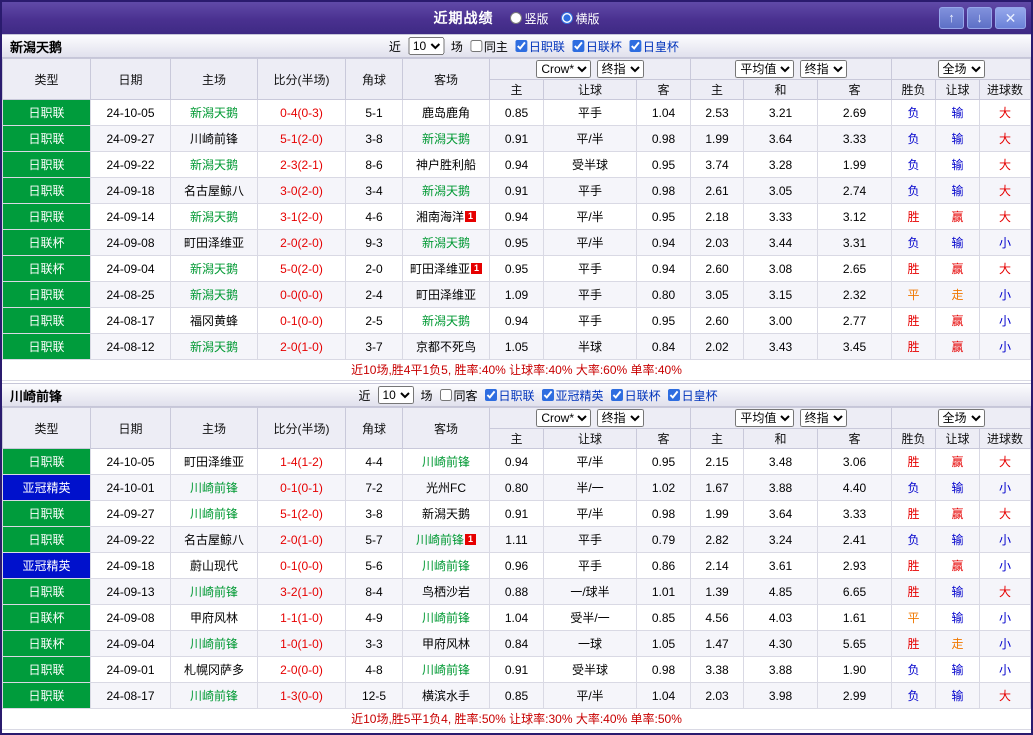 This screenshot has width=1033, height=735. Describe the element at coordinates (1010, 18) in the screenshot. I see `close-button: ✕` at that location.